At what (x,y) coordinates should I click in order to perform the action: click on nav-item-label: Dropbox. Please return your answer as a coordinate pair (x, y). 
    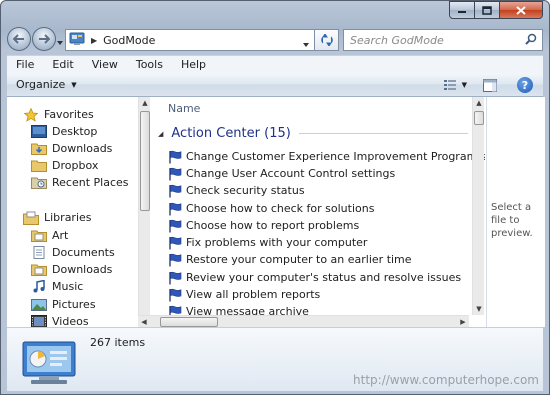
    Looking at the image, I should click on (75, 165).